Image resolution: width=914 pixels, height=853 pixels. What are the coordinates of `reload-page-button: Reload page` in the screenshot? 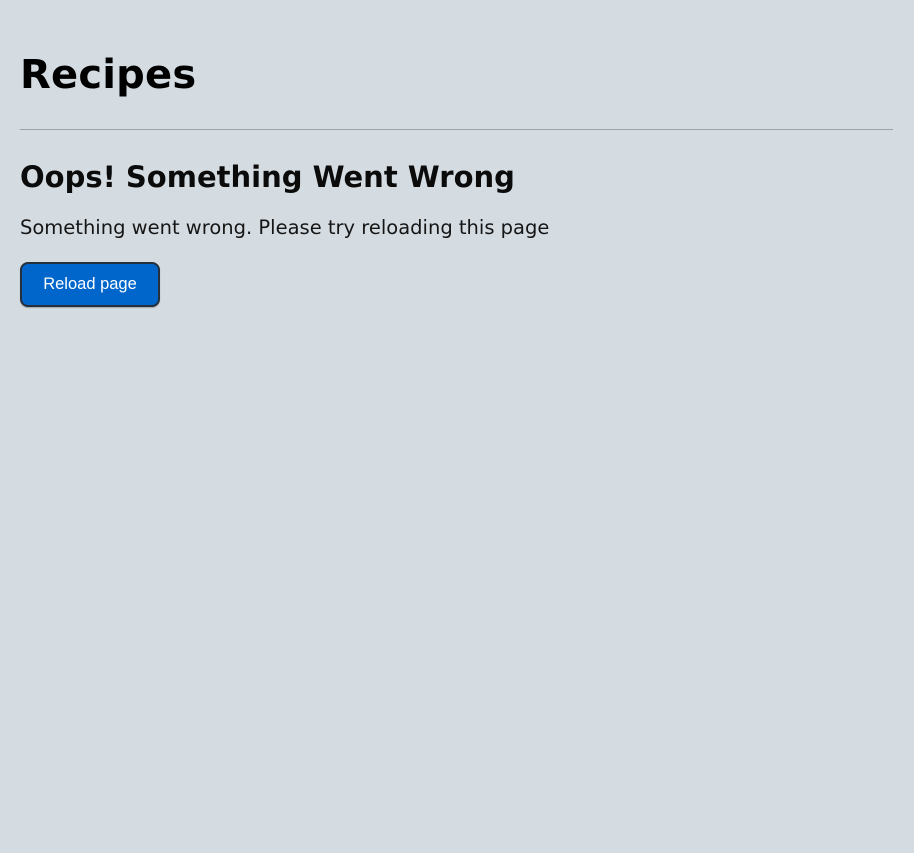 It's located at (90, 284).